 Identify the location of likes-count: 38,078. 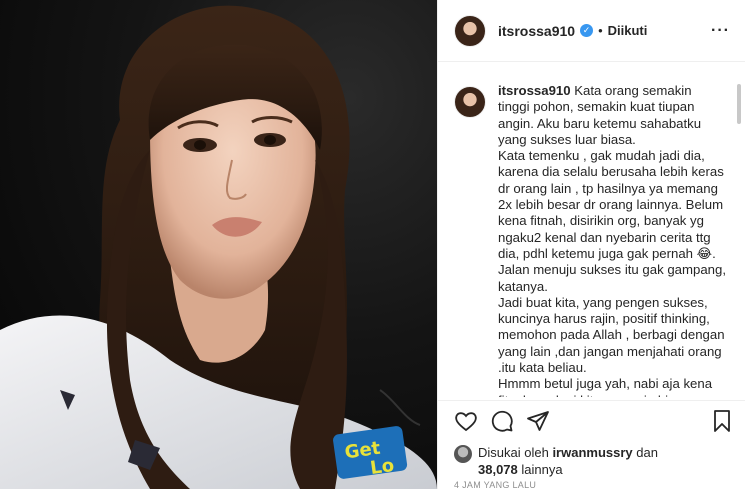
(498, 469).